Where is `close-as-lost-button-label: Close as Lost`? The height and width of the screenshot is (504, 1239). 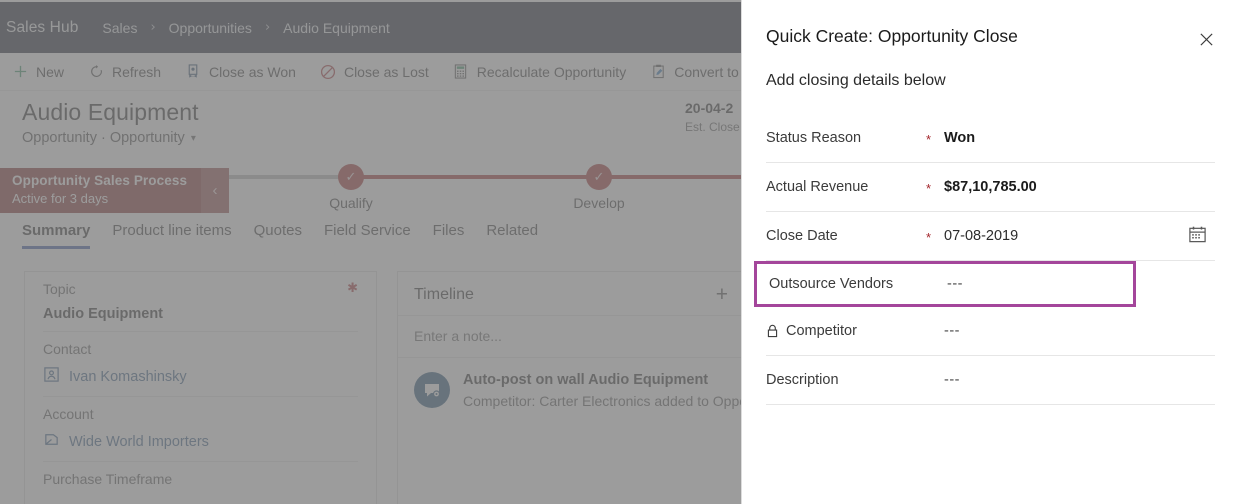 close-as-lost-button-label: Close as Lost is located at coordinates (386, 71).